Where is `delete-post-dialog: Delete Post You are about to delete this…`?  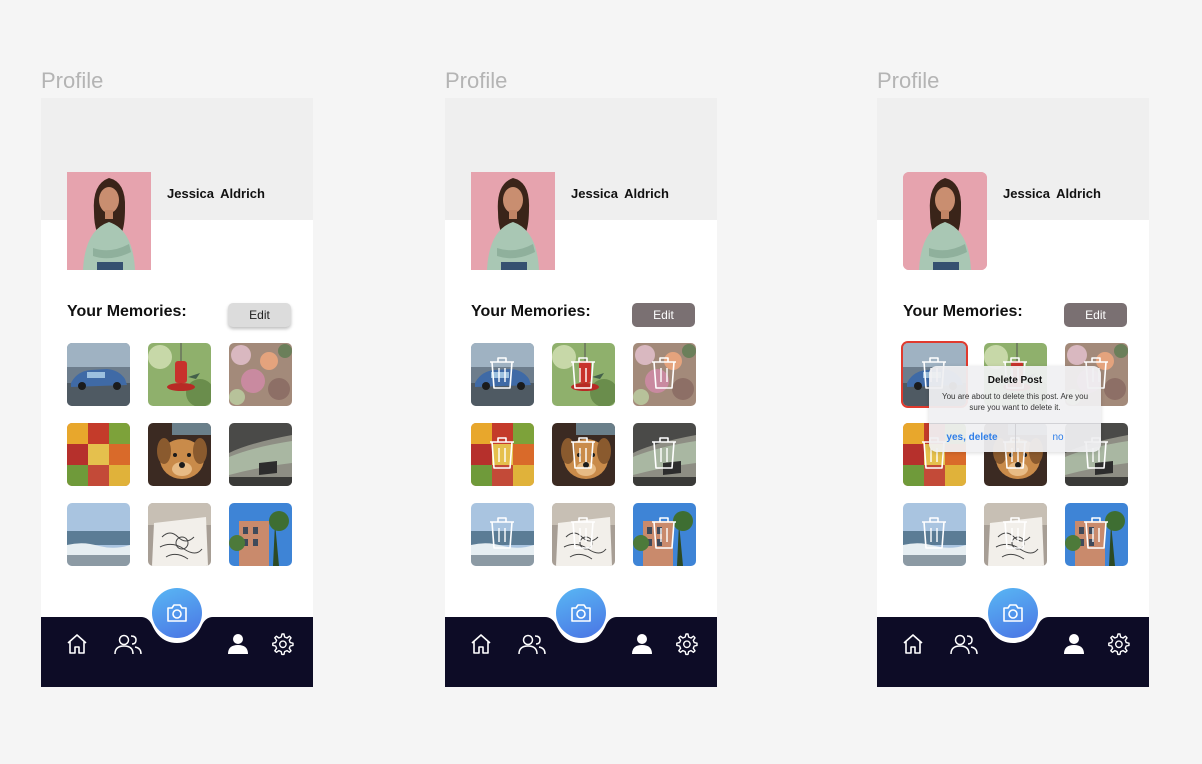 delete-post-dialog: Delete Post You are about to delete this… is located at coordinates (1015, 409).